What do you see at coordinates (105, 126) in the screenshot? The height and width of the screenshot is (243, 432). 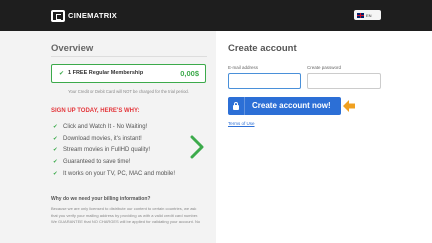 I see `benefit-text: Click and Watch It - No Waiting!` at bounding box center [105, 126].